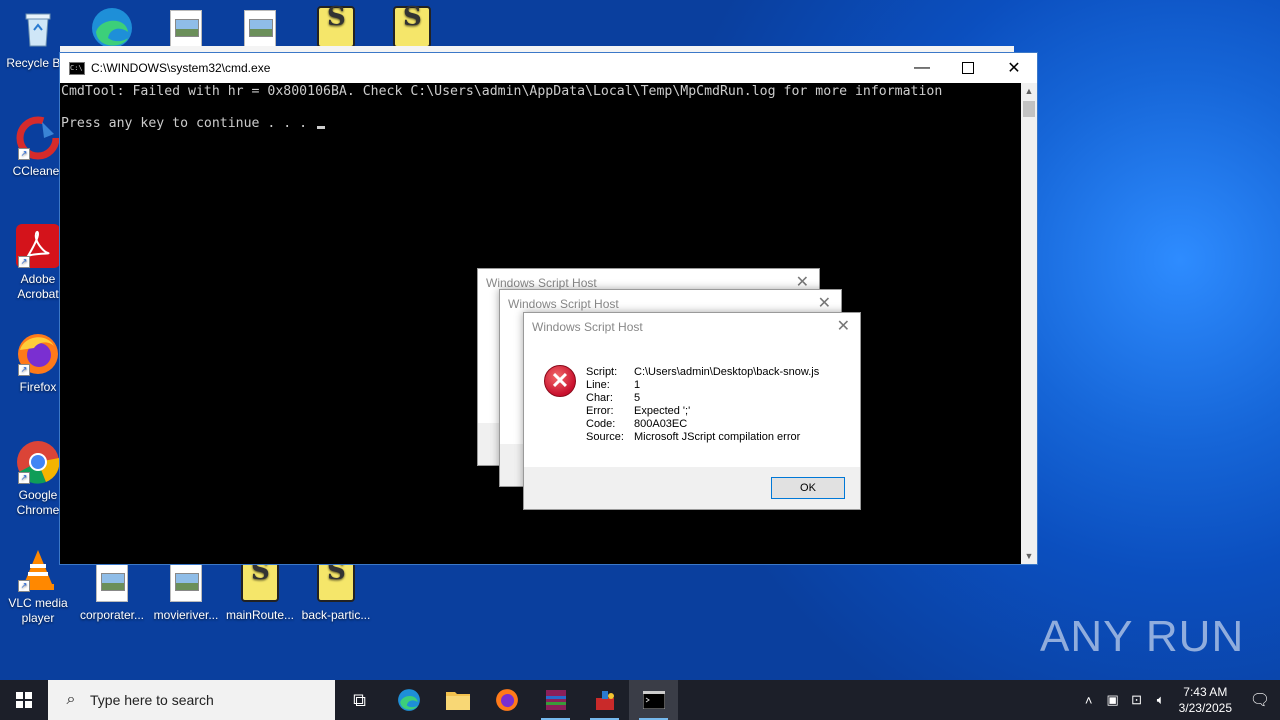 The height and width of the screenshot is (720, 1280). Describe the element at coordinates (1029, 556) in the screenshot. I see `scroll-down-icon: ▼` at that location.